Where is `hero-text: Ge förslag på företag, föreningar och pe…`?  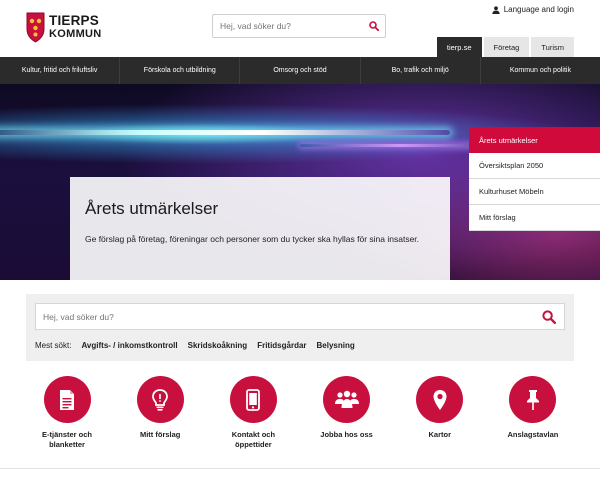 hero-text: Ge förslag på företag, föreningar och pe… is located at coordinates (252, 239).